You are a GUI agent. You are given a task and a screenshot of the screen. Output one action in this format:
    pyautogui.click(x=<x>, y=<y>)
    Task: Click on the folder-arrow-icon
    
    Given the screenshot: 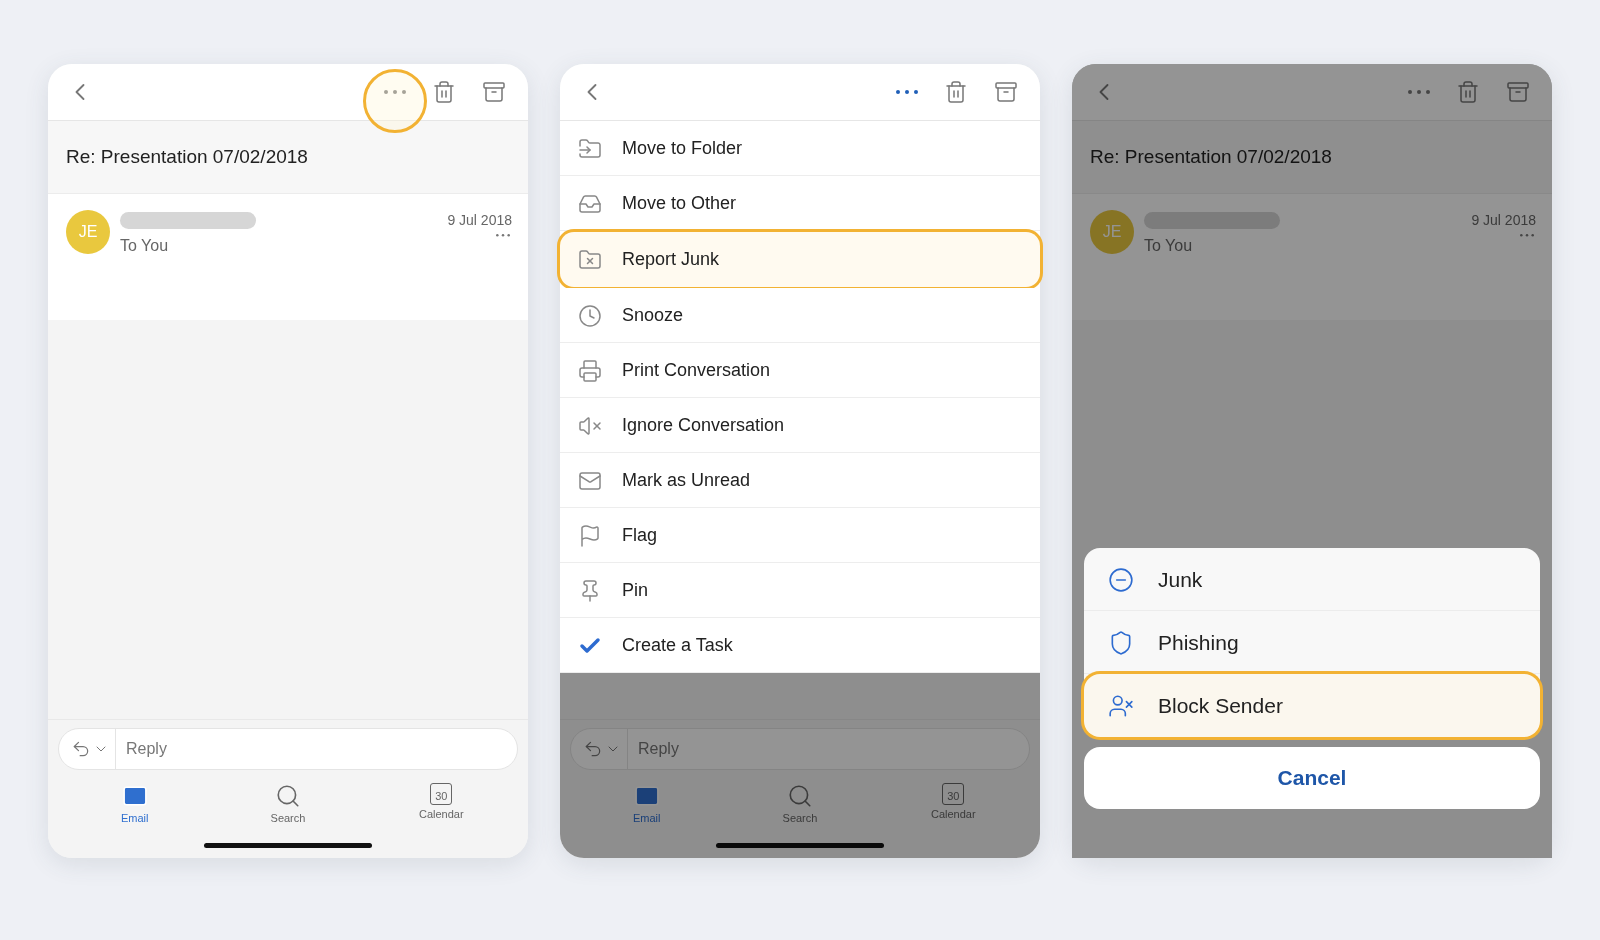 What is the action you would take?
    pyautogui.click(x=590, y=148)
    